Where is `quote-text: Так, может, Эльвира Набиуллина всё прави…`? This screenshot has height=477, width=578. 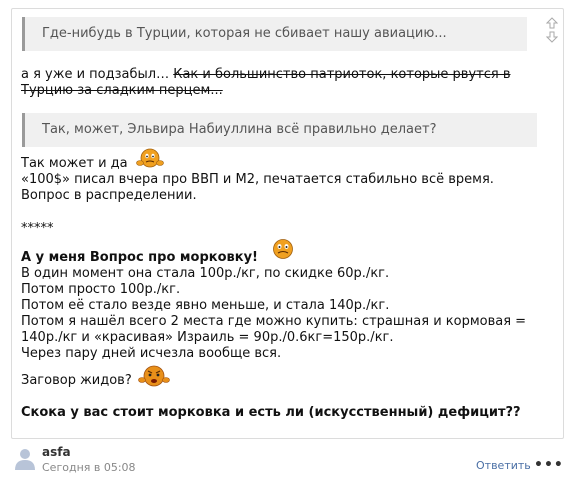
quote-text: Так, может, Эльвира Набиуллина всё прави… is located at coordinates (239, 129).